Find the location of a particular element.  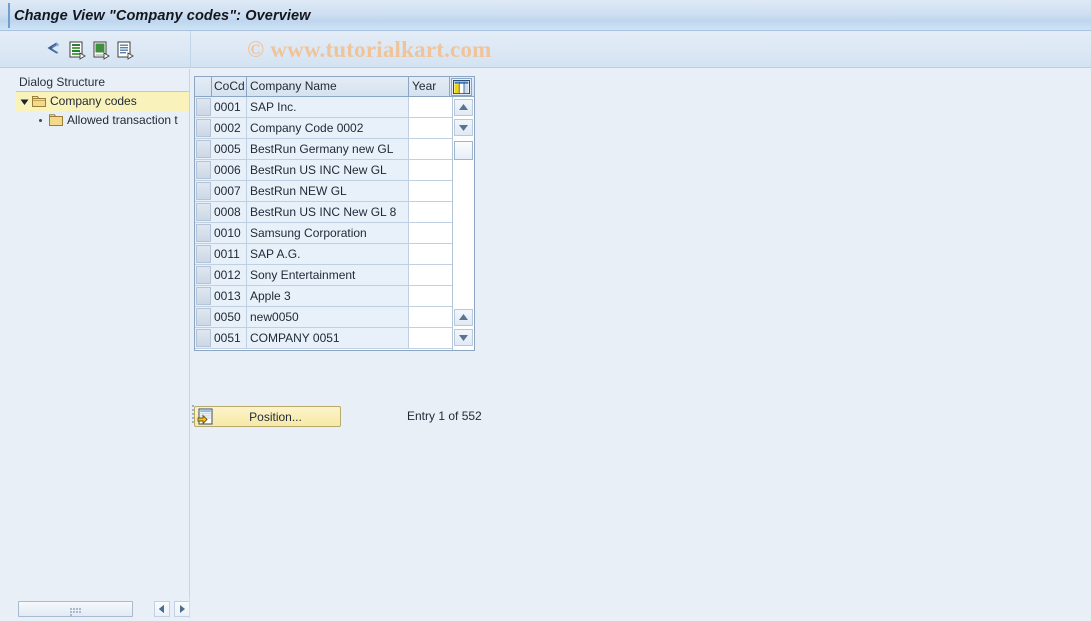

cell-company-name: COMPANY 0051 is located at coordinates (328, 338).